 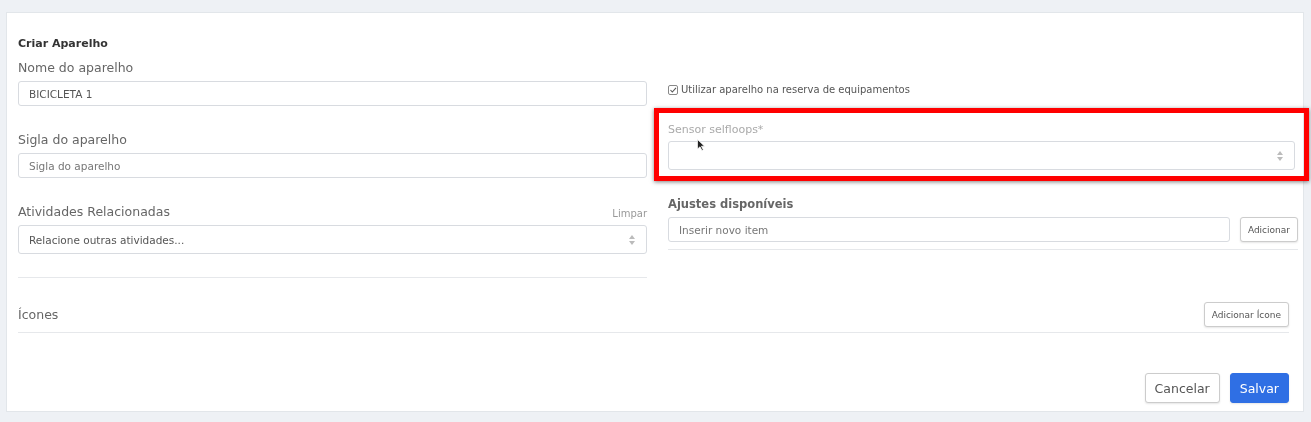 What do you see at coordinates (94, 211) in the screenshot?
I see `field-label: Atividades Relacionadas` at bounding box center [94, 211].